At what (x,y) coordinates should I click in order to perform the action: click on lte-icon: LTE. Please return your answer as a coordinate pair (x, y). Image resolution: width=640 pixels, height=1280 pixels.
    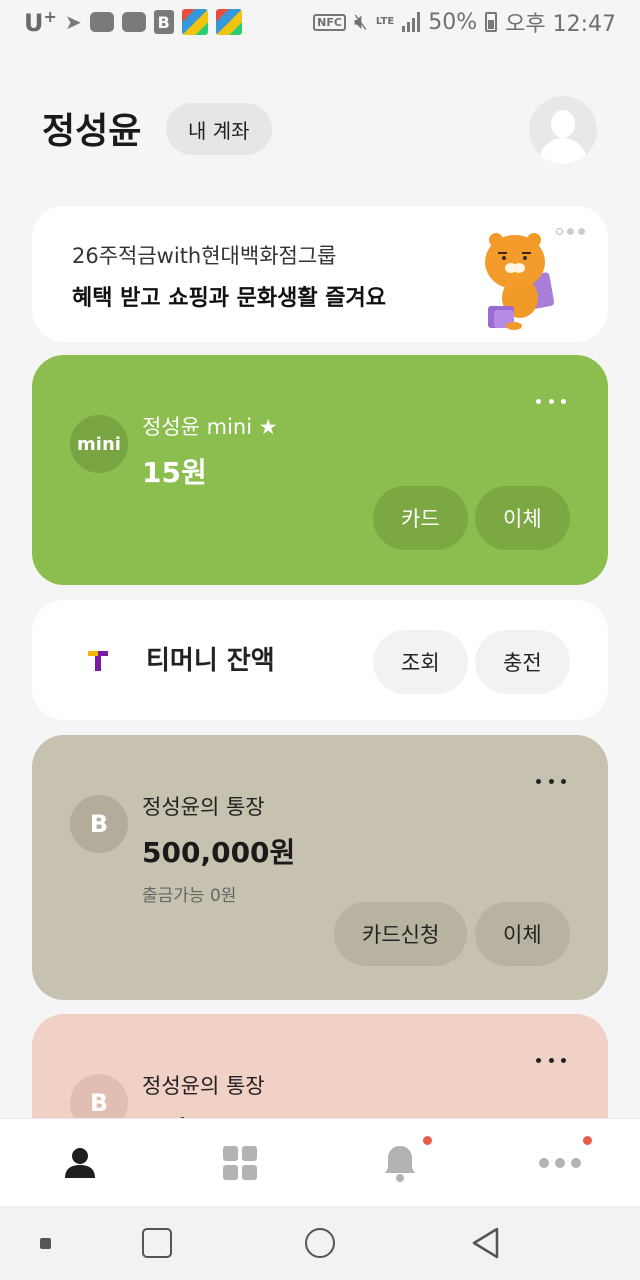
    Looking at the image, I should click on (385, 21).